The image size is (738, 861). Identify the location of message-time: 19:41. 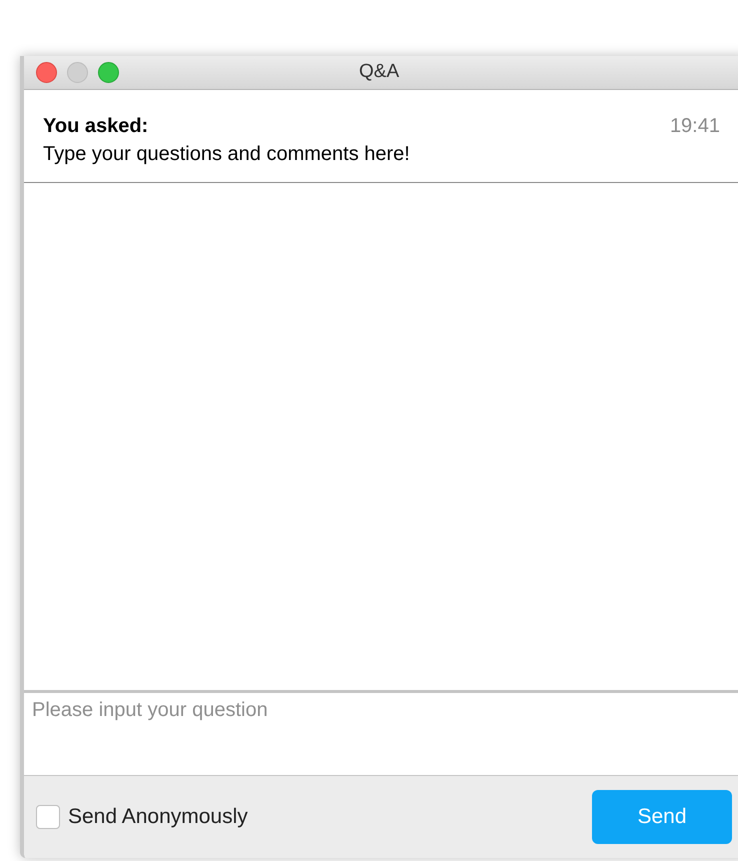
(695, 126).